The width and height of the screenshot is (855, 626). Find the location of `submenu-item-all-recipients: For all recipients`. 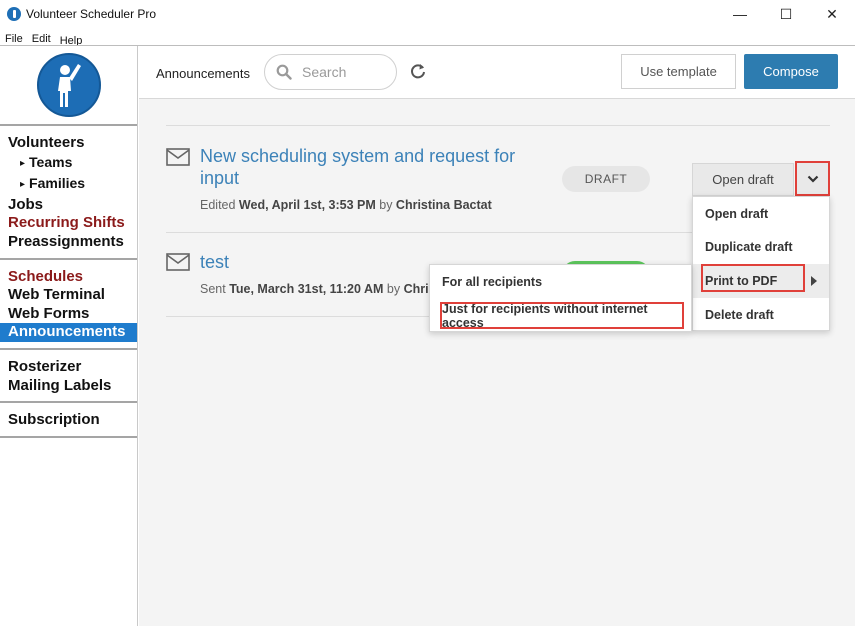

submenu-item-all-recipients: For all recipients is located at coordinates (560, 282).